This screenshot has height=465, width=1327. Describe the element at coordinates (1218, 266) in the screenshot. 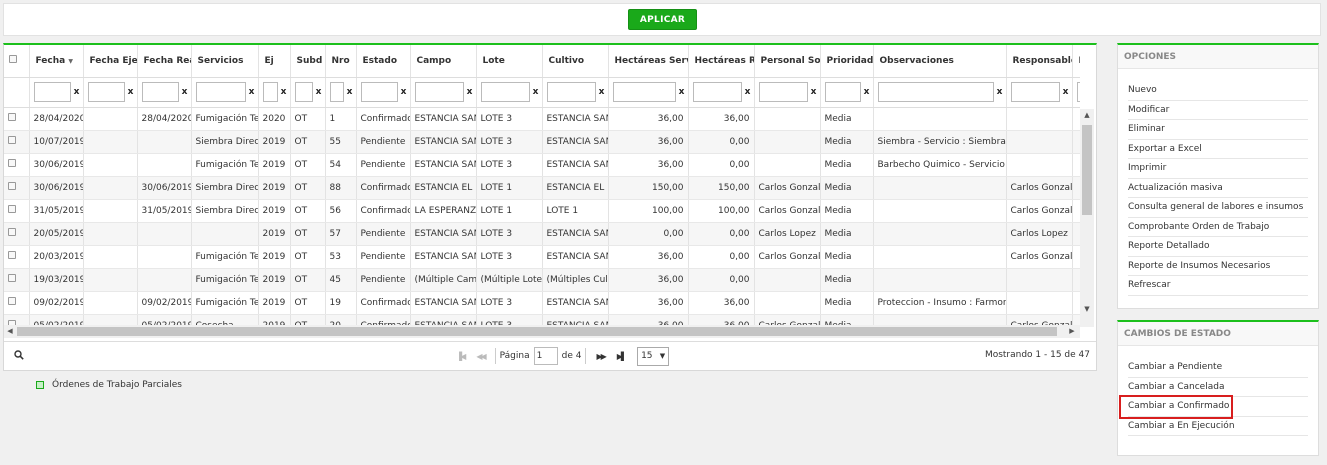

I see `option-reporte-de-insumos-necesarios: Reporte de Insumos Necesarios` at that location.